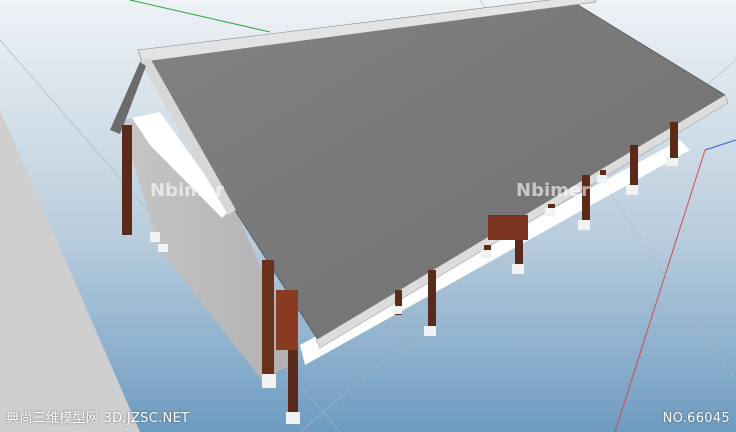 This screenshot has height=432, width=736. What do you see at coordinates (696, 418) in the screenshot?
I see `model-number-watermark: NO.66045` at bounding box center [696, 418].